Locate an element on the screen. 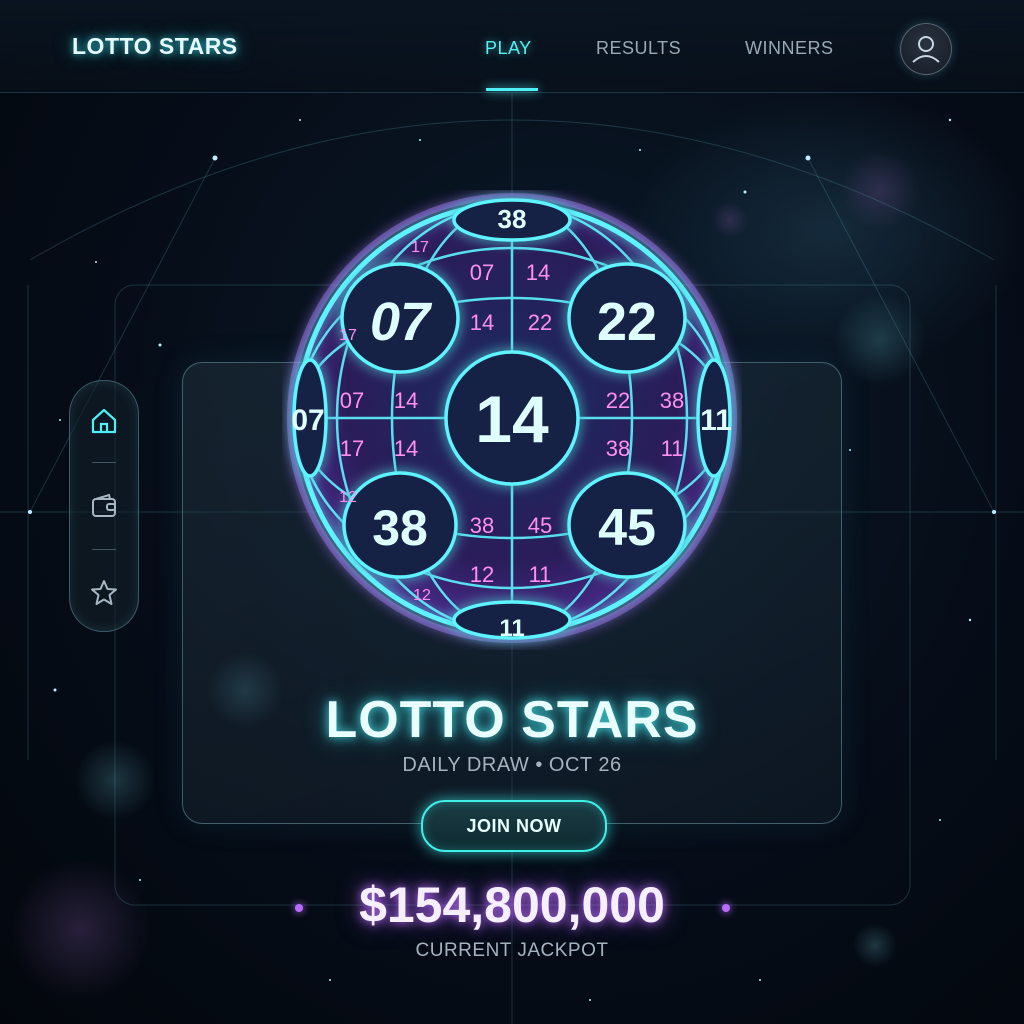  side-rail is located at coordinates (104, 506).